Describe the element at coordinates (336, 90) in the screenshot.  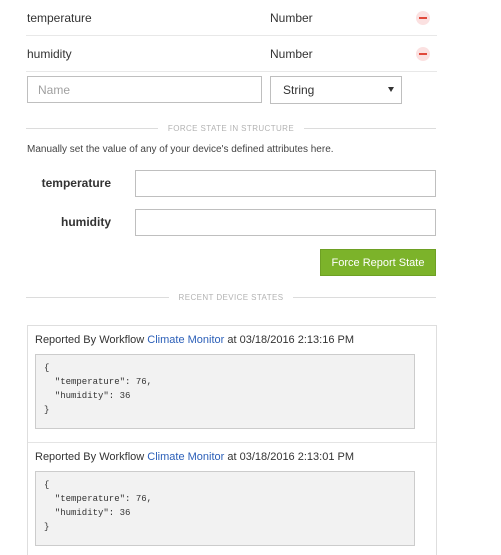
I see `attribute-type-select: String` at that location.